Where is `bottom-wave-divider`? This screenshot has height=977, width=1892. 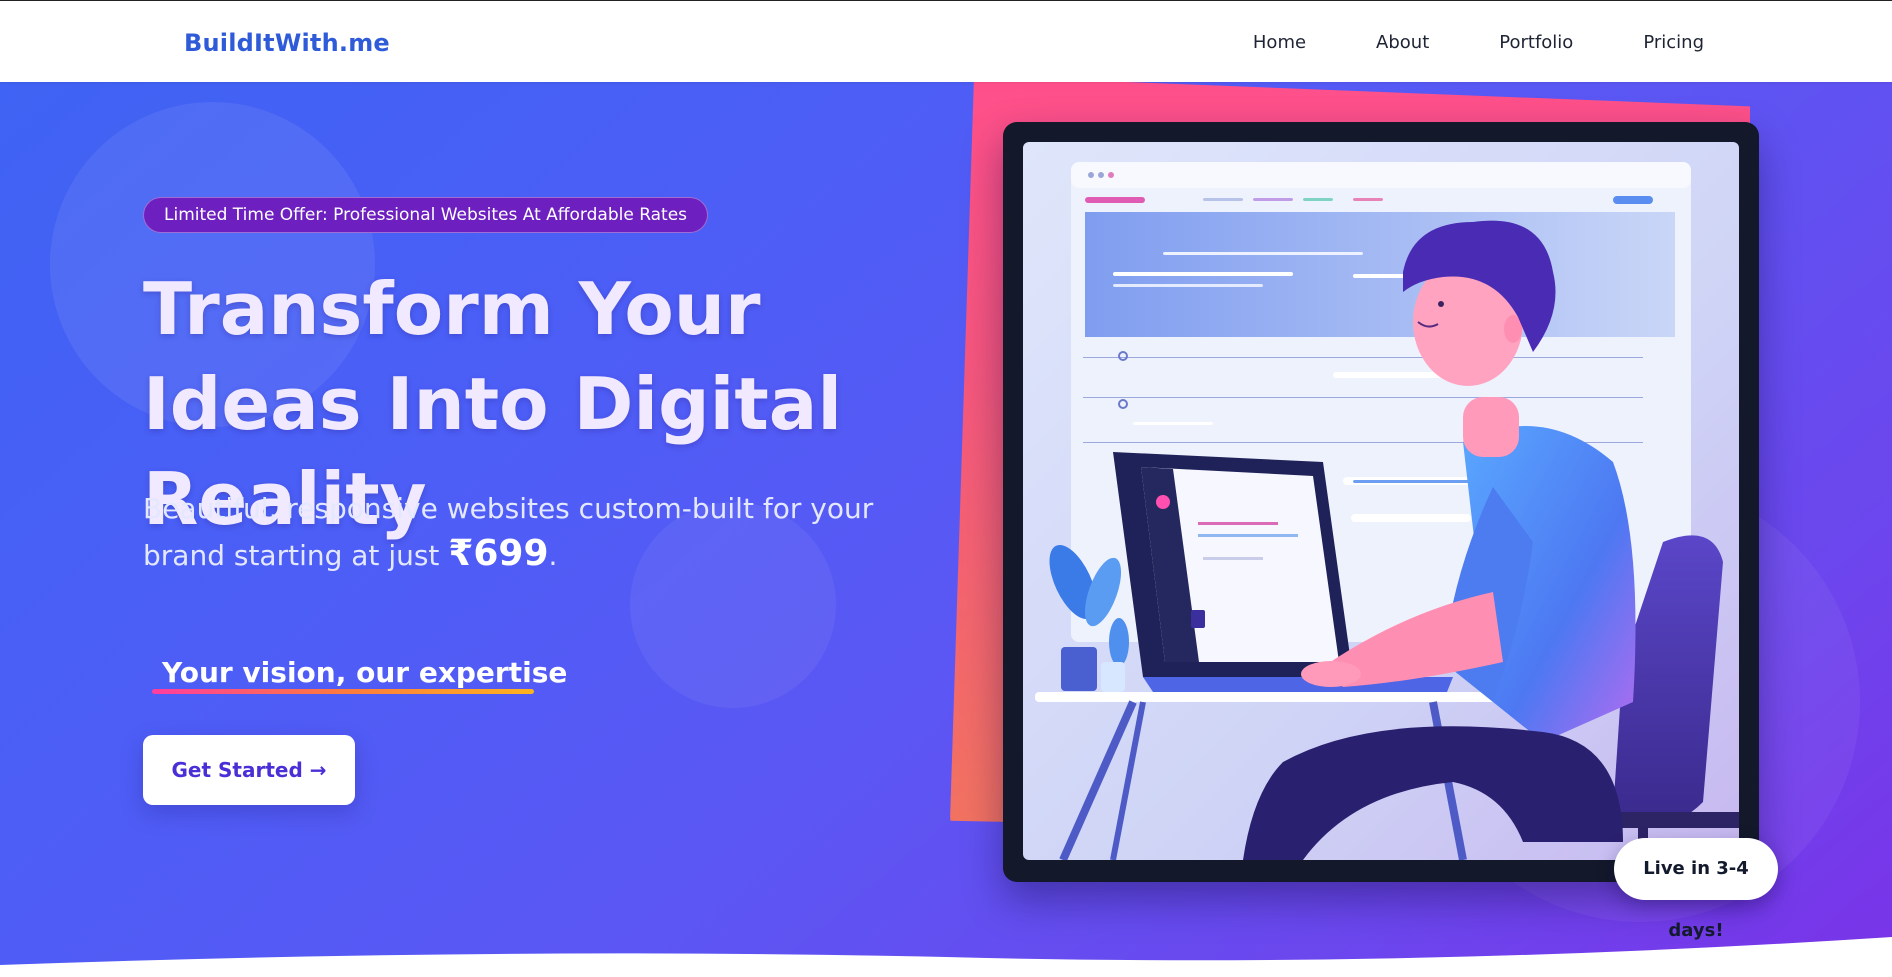
bottom-wave-divider is located at coordinates (946, 957).